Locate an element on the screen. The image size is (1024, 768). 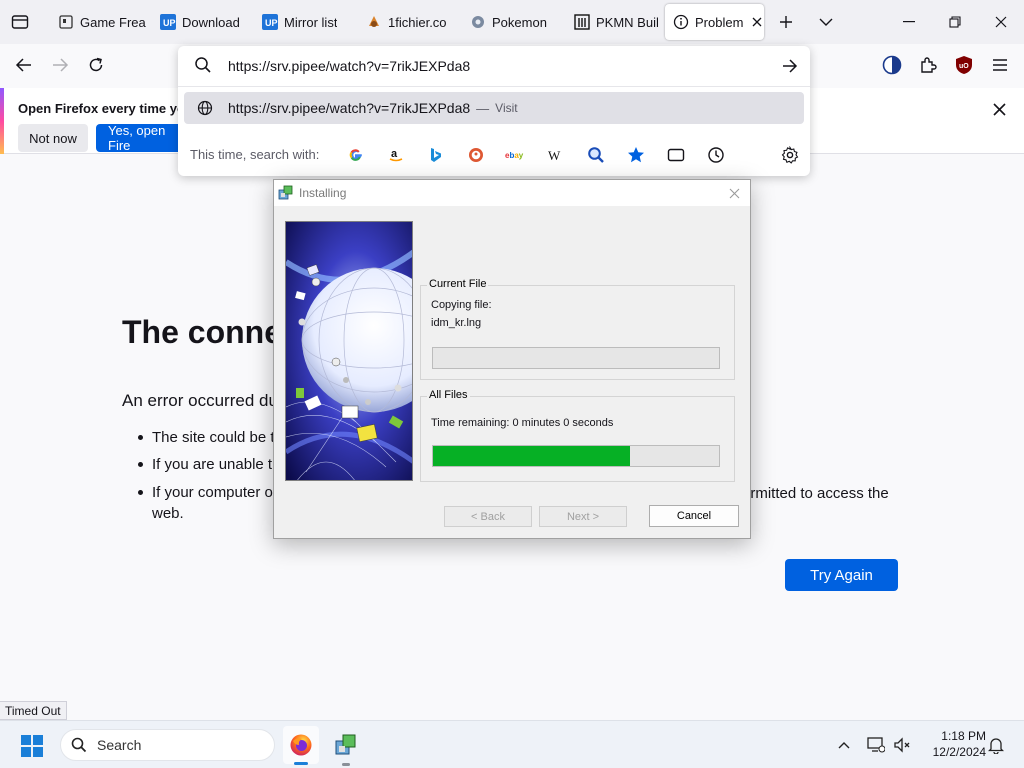
suggestion-action: Visit is located at coordinates (506, 108).